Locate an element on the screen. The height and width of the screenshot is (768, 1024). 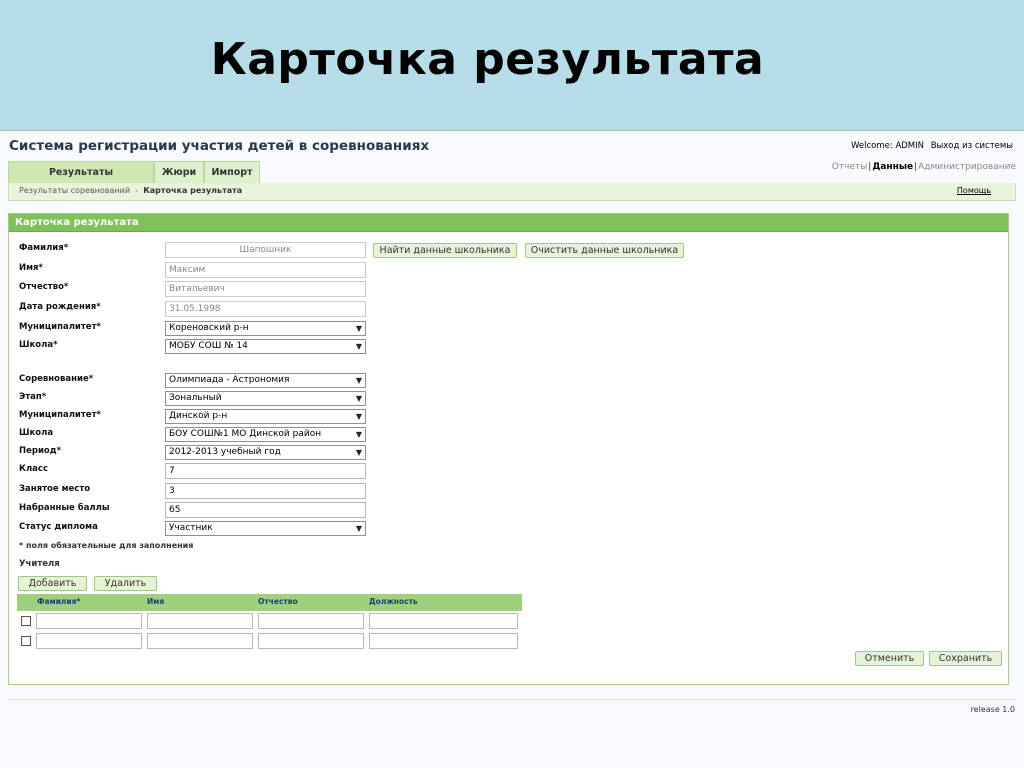
diploma-label: Статус диплома is located at coordinates (58, 527).